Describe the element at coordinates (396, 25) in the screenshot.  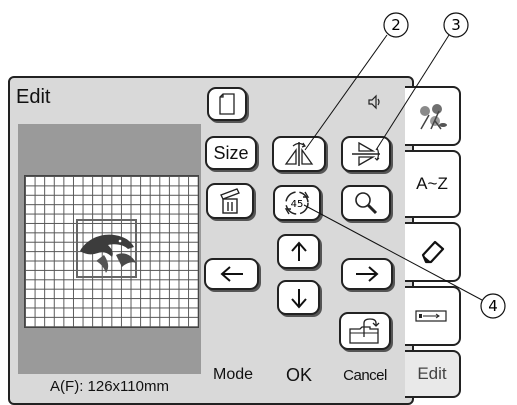
I see `callout-2-label: 2` at that location.